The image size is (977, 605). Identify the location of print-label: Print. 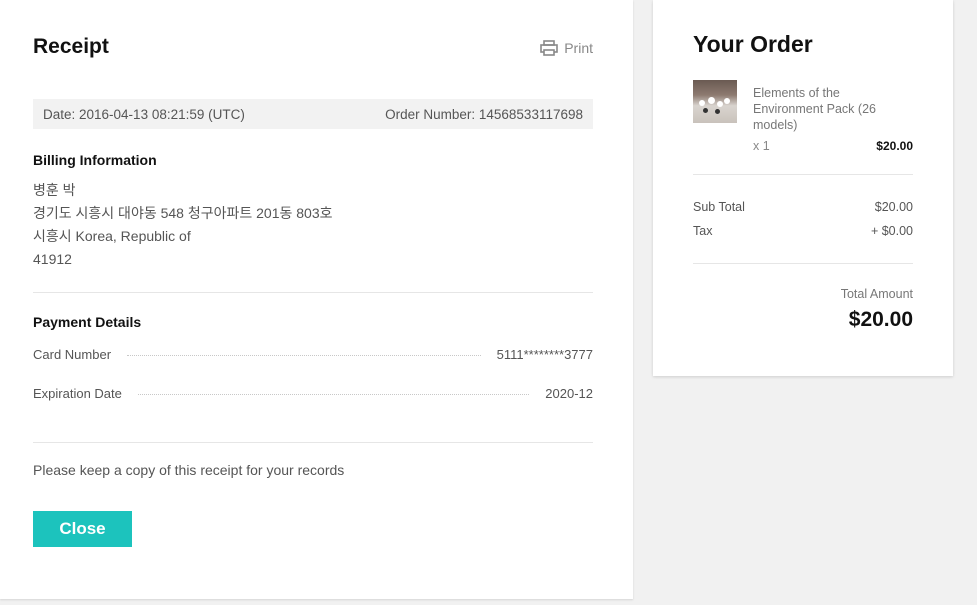
(578, 48).